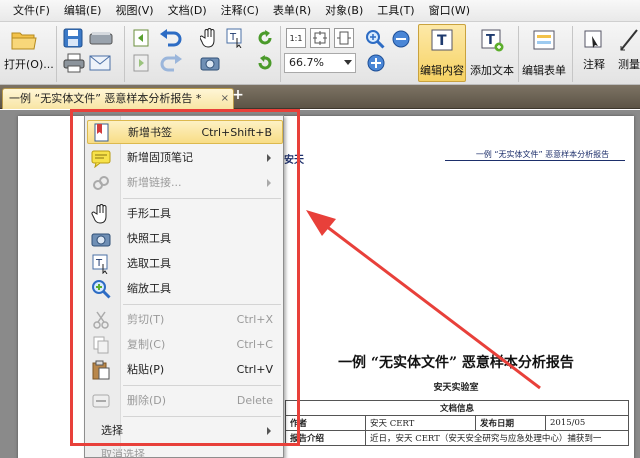  I want to click on add-text-icon: T, so click(492, 40).